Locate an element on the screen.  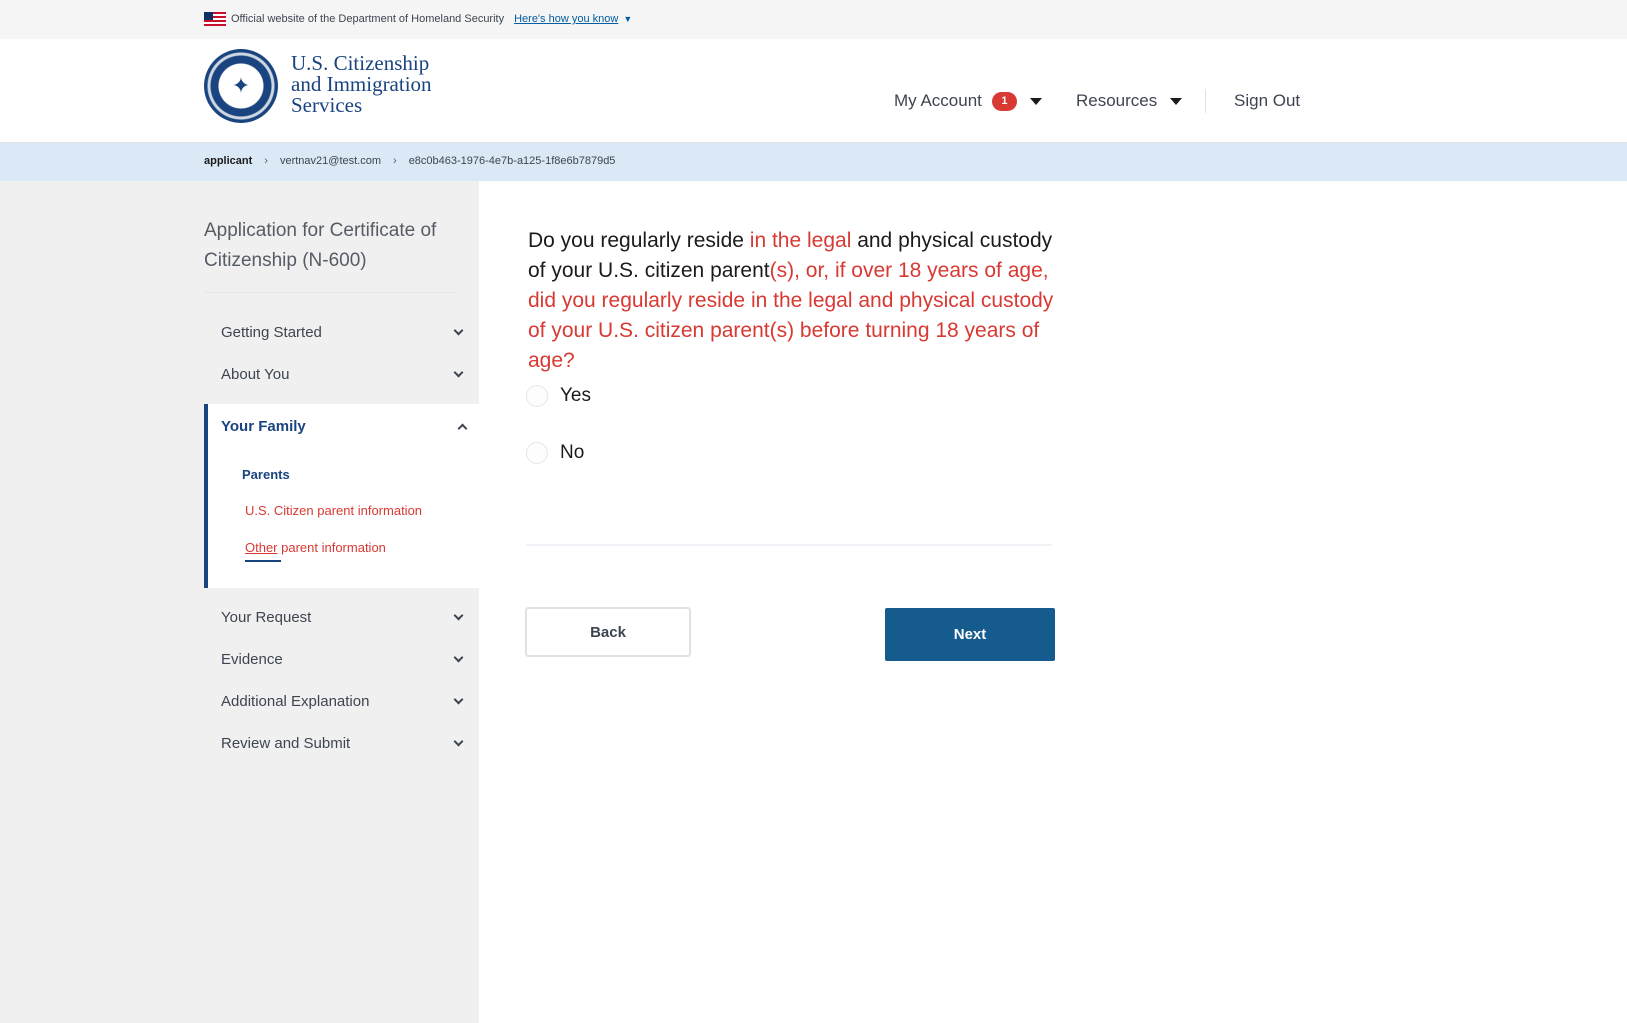
sidebar-item-label: Your Family is located at coordinates (263, 426).